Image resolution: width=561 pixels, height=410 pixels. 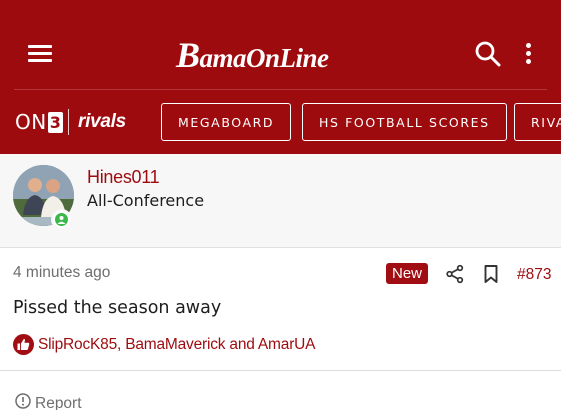 I want to click on report-button: Report, so click(x=48, y=401).